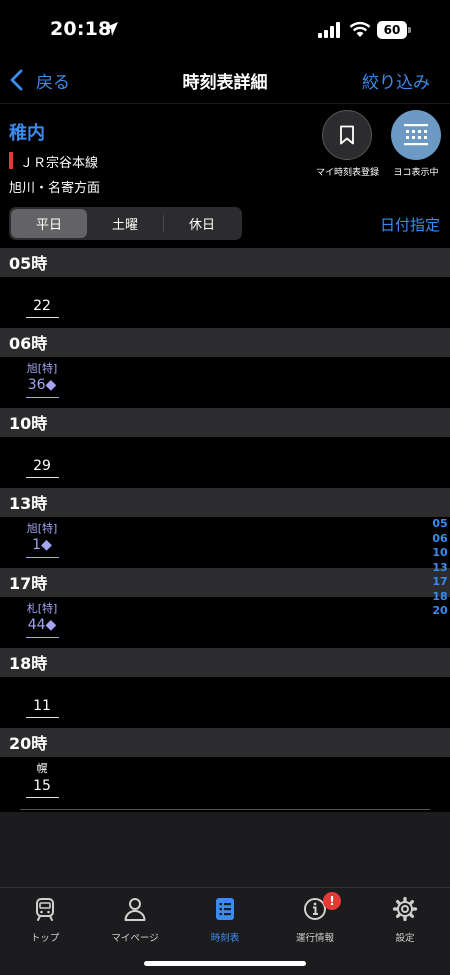  Describe the element at coordinates (405, 909) in the screenshot. I see `gear-icon` at that location.